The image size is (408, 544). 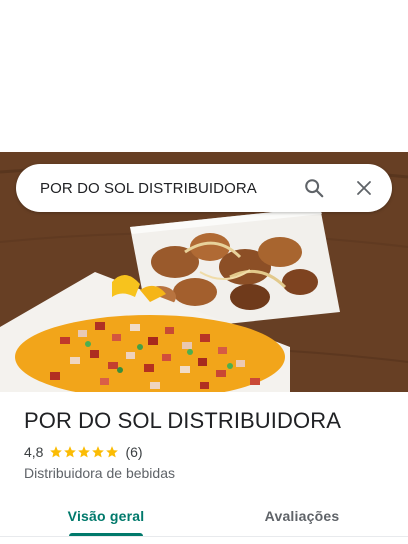 I want to click on rating-row: 4,8 (6), so click(x=83, y=452).